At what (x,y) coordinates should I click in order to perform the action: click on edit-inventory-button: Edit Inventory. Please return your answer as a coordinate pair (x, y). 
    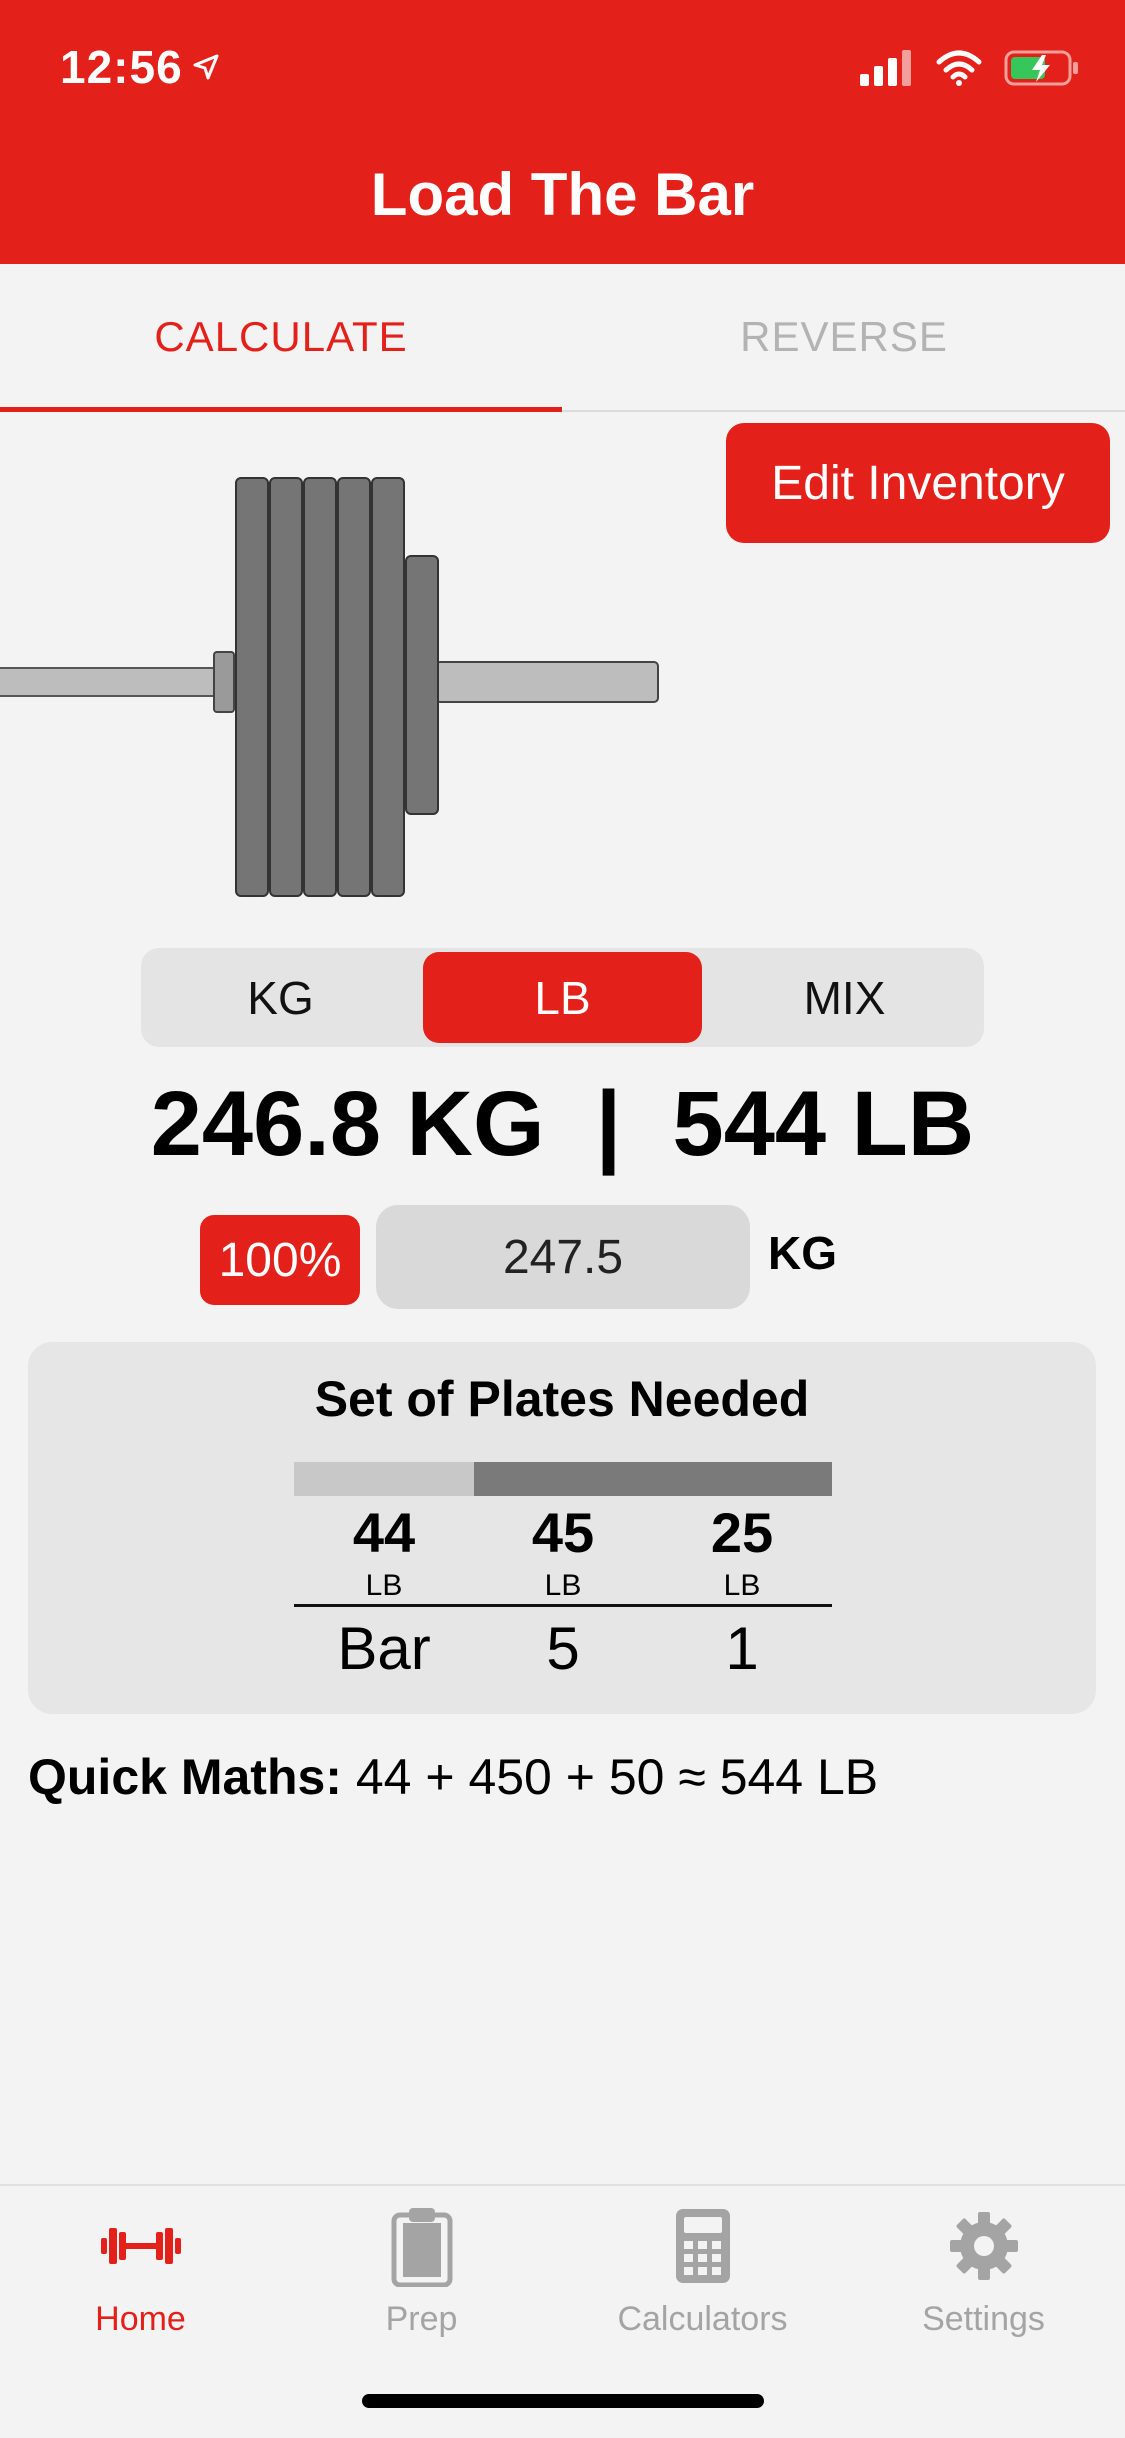
    Looking at the image, I should click on (918, 483).